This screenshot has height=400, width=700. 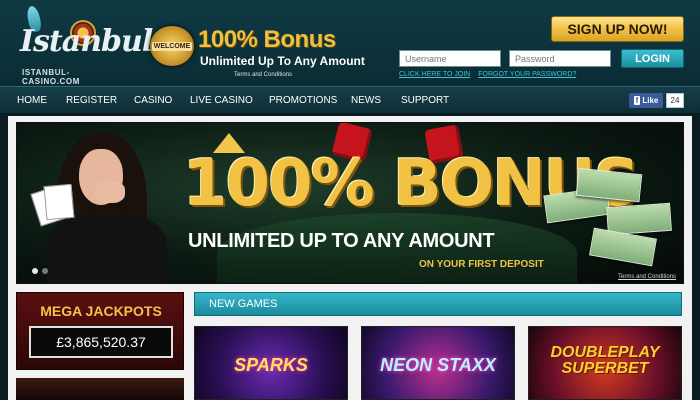 I want to click on auth-links: CLICK HERE TO JOIN FORGOT YOUR PASSWORD?, so click(x=490, y=74).